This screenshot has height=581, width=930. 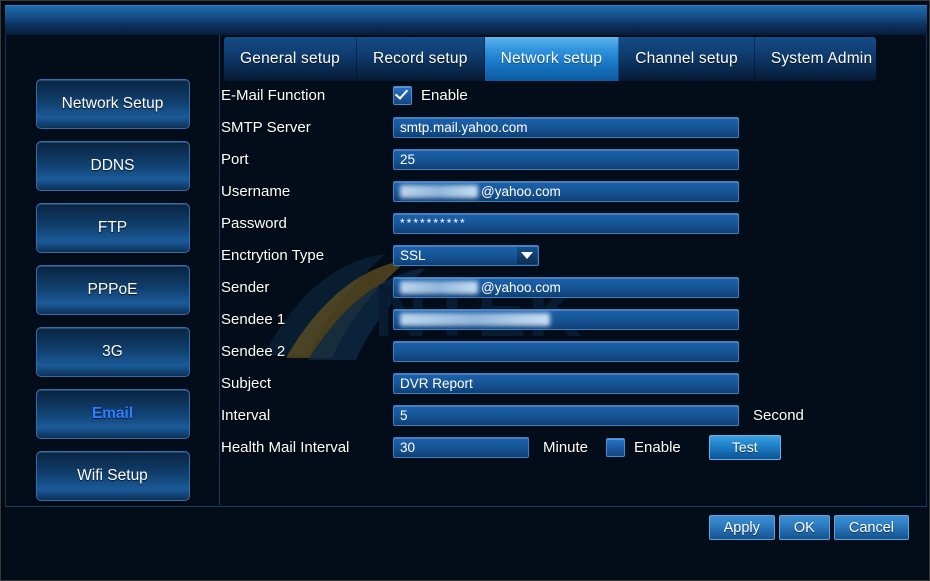 What do you see at coordinates (253, 319) in the screenshot?
I see `label-sendee-1: Sendee 1` at bounding box center [253, 319].